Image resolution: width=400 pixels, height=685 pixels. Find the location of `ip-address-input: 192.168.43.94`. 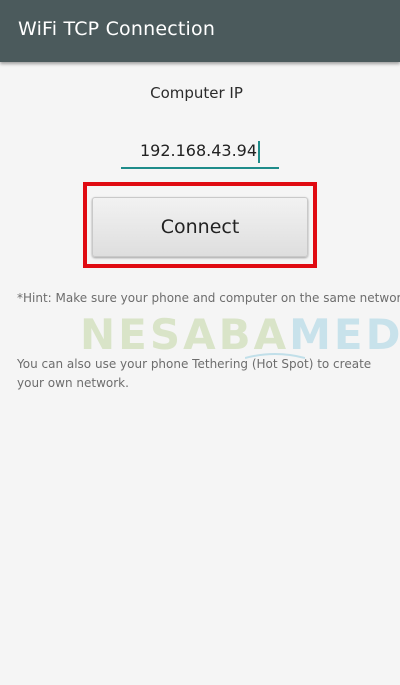

ip-address-input: 192.168.43.94 is located at coordinates (200, 151).